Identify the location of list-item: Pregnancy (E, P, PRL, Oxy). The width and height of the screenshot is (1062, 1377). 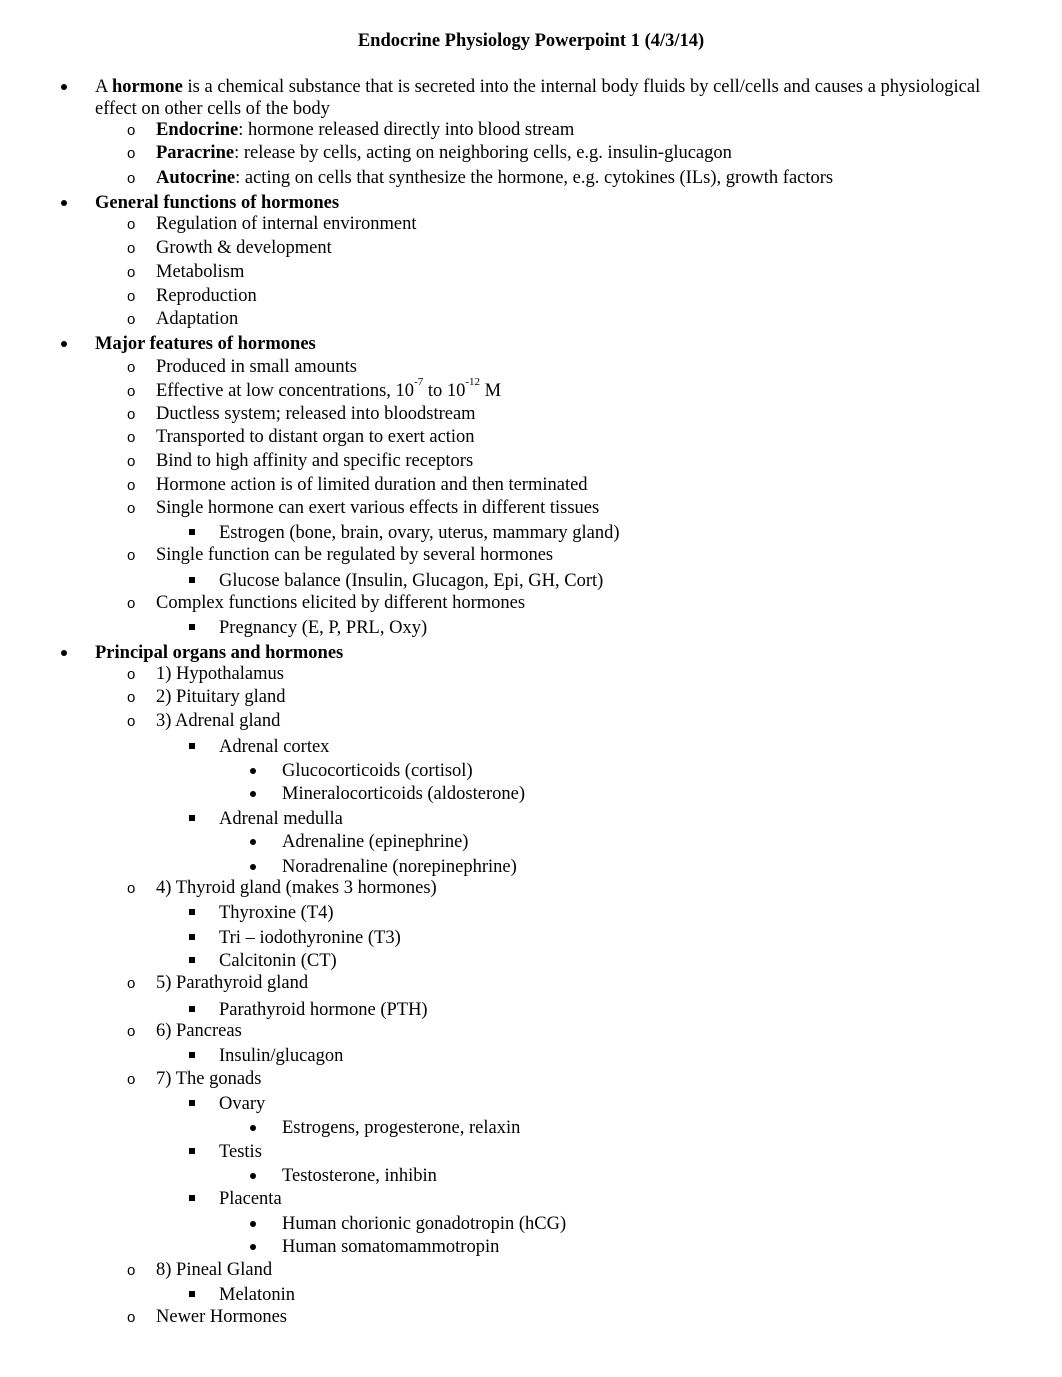
(531, 628).